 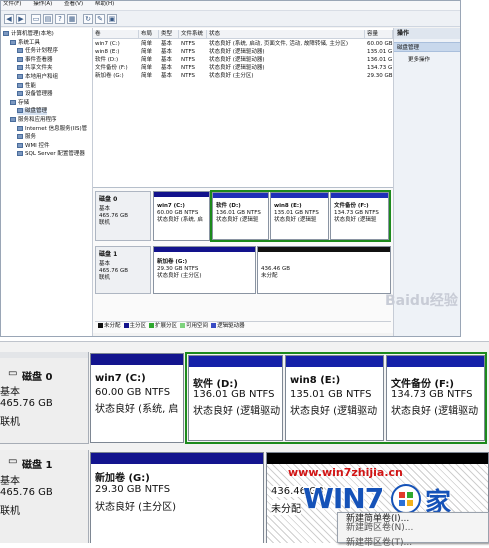 I want to click on tree-item: 磁盘管理, so click(x=32, y=112).